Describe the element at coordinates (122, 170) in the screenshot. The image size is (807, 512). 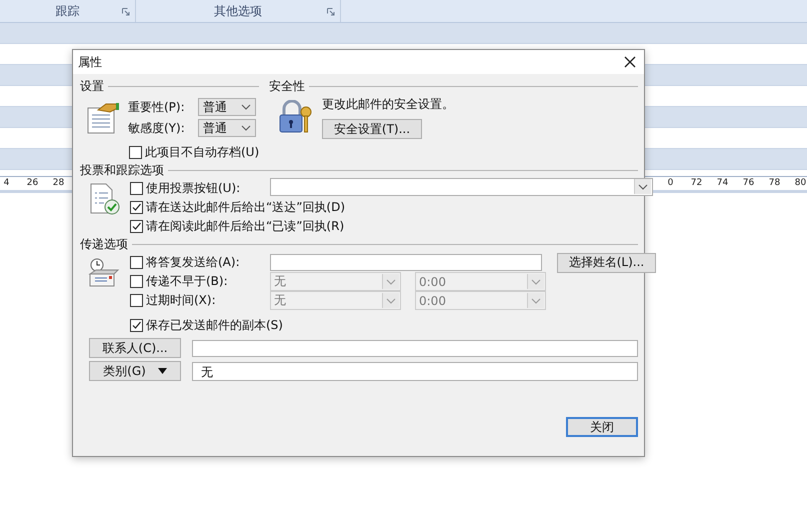
I see `section-title: 投票和跟踪选项` at that location.